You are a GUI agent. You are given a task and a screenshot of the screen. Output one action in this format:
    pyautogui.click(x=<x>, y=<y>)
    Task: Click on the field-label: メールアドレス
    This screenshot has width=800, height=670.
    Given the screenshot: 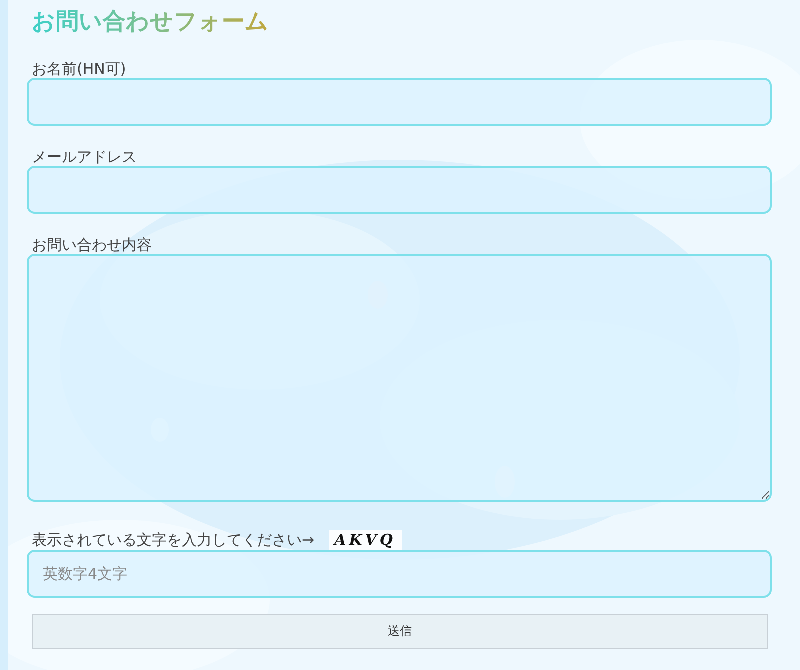 What is the action you would take?
    pyautogui.click(x=84, y=157)
    